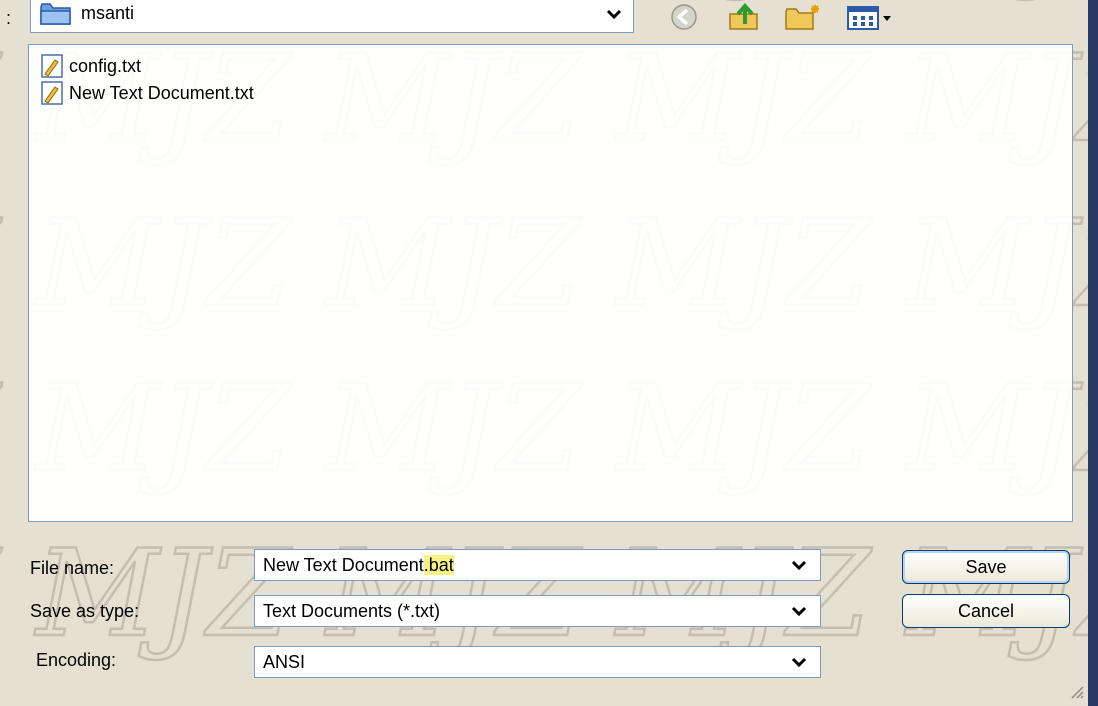 Image resolution: width=1098 pixels, height=706 pixels. Describe the element at coordinates (745, 17) in the screenshot. I see `up-folder-icon` at that location.